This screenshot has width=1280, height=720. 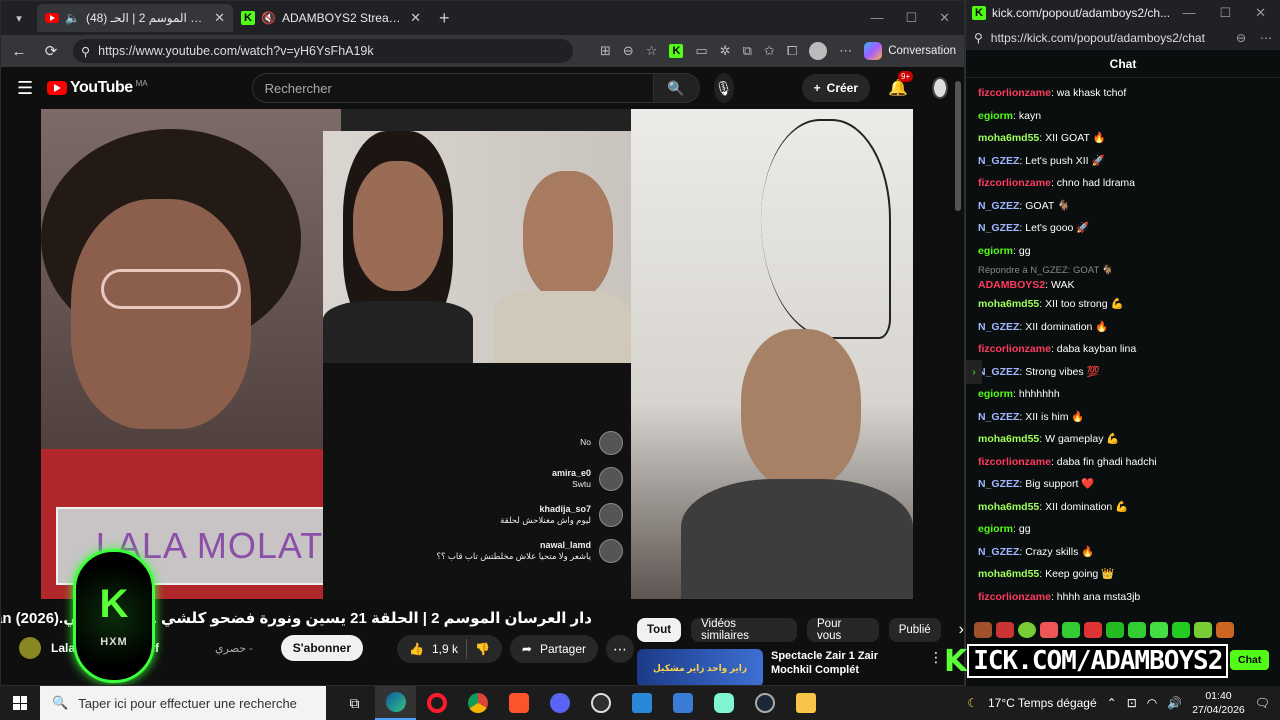 What do you see at coordinates (1129, 93) in the screenshot?
I see `chat-message: fizcorlionzame: wa khask tchof` at bounding box center [1129, 93].